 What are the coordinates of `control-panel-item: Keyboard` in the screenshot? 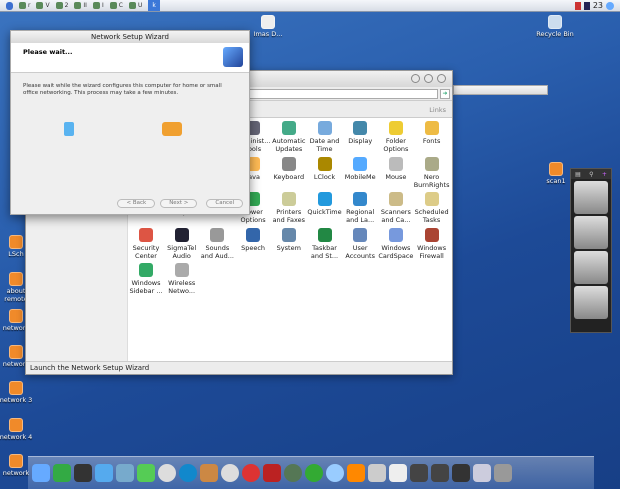 It's located at (289, 168).